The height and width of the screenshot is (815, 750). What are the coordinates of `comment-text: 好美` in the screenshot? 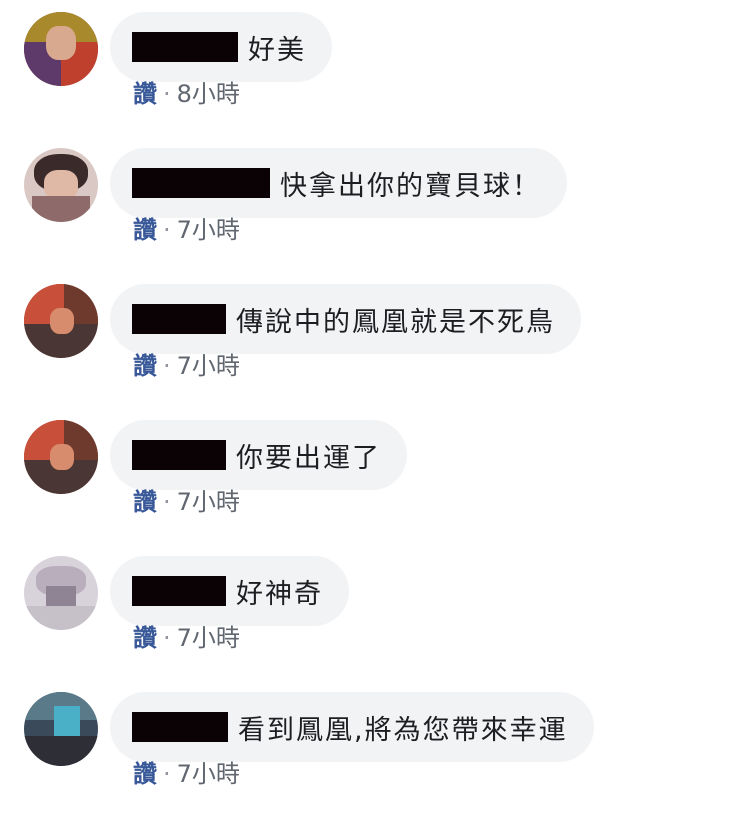 It's located at (277, 50).